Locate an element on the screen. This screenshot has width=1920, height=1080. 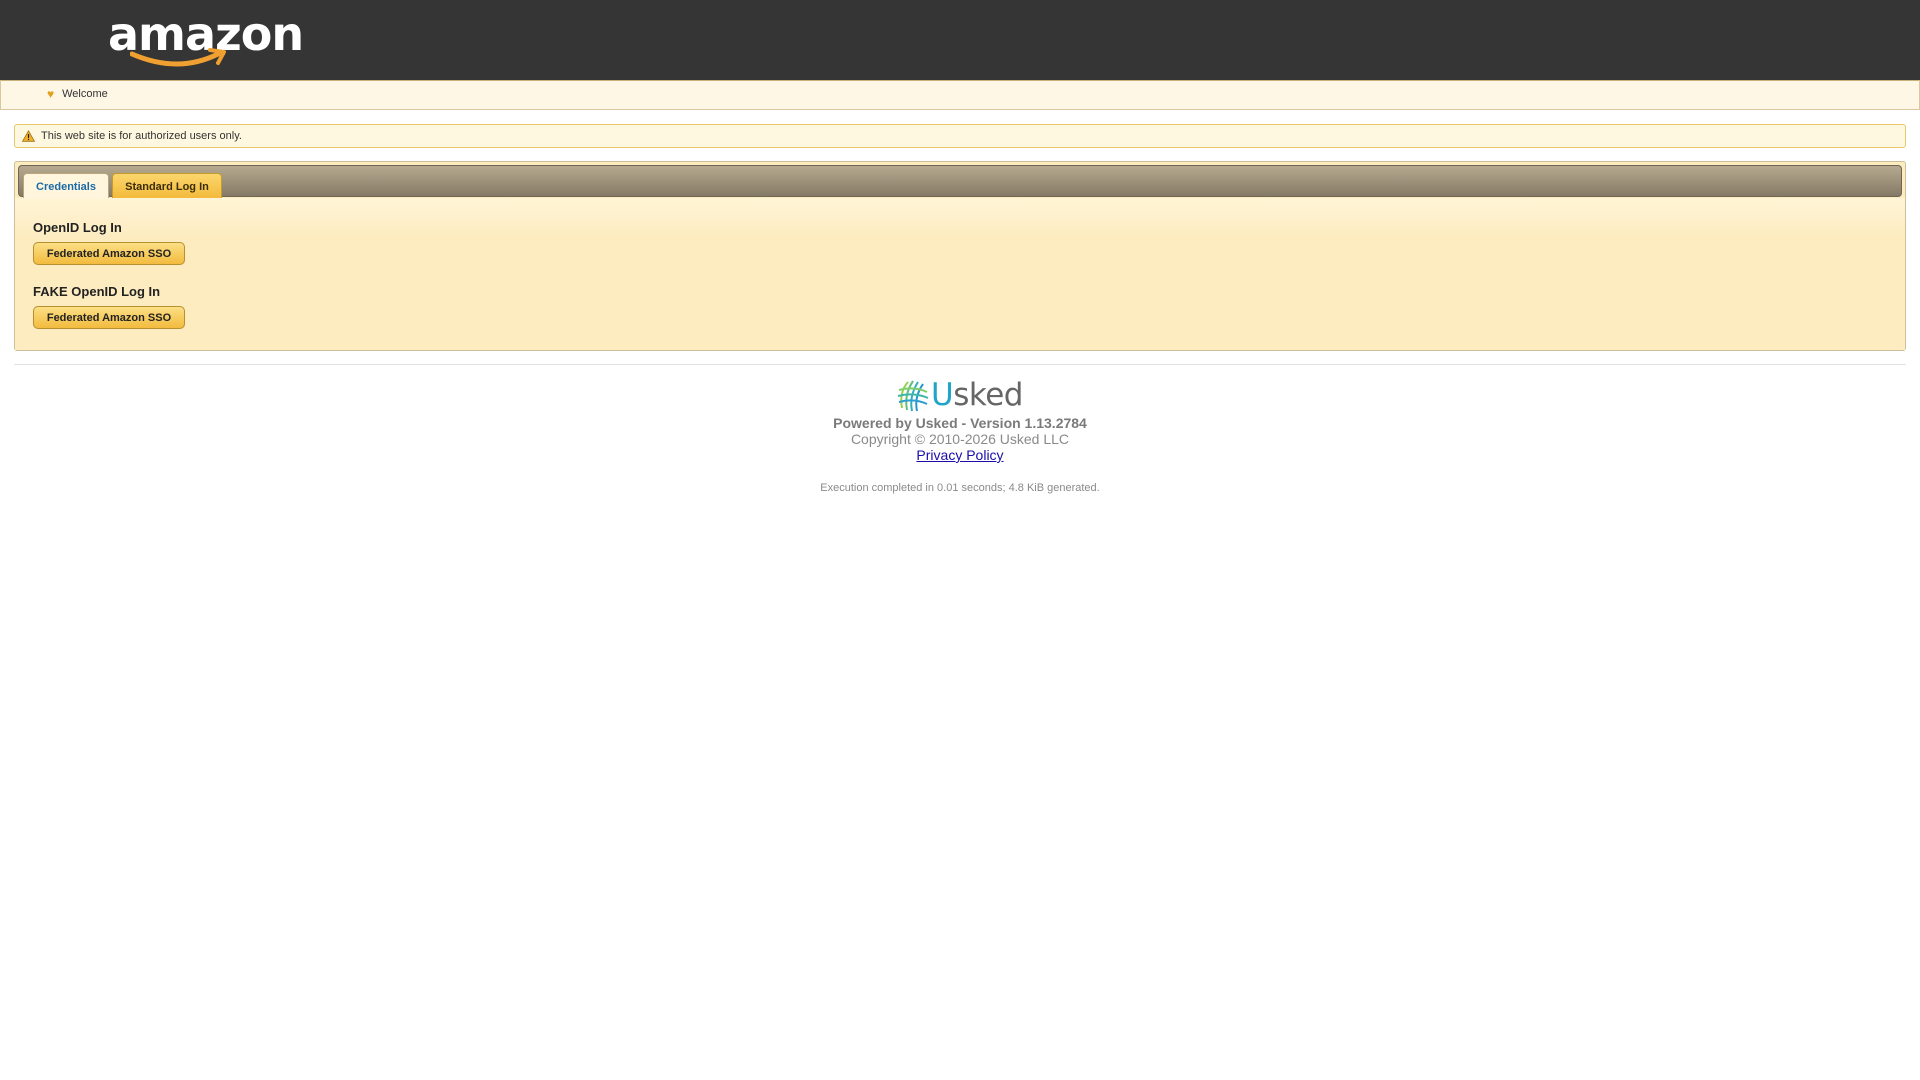
amazon-smile-icon is located at coordinates (178, 57).